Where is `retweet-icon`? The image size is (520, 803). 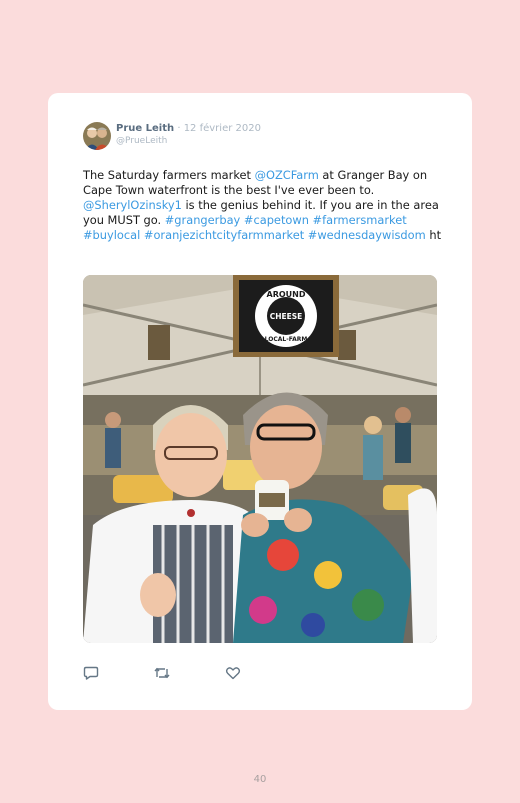 retweet-icon is located at coordinates (162, 673).